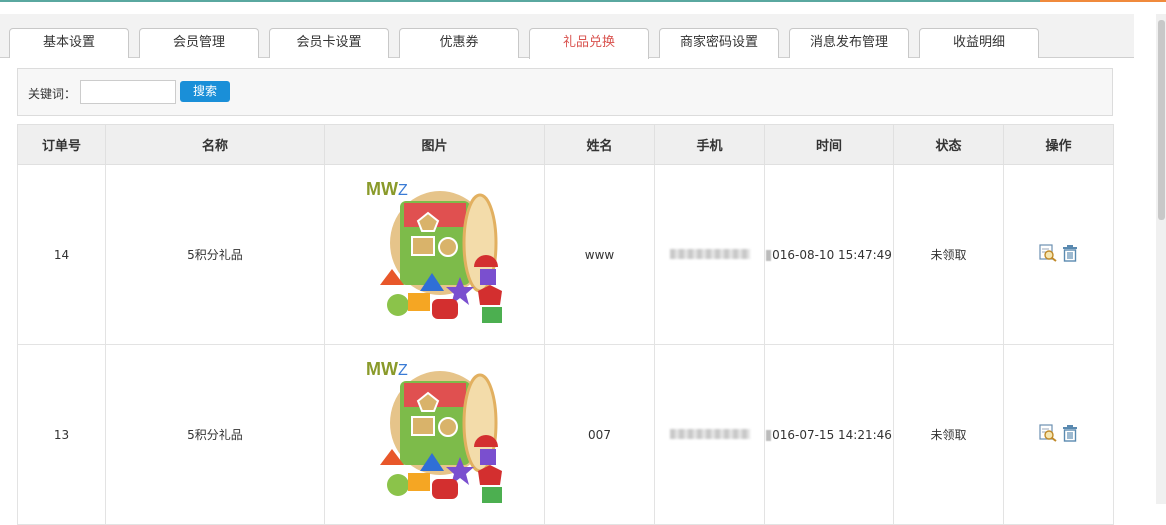 The height and width of the screenshot is (525, 1166). I want to click on tab-gift-exchange: 礼品兑换, so click(589, 43).